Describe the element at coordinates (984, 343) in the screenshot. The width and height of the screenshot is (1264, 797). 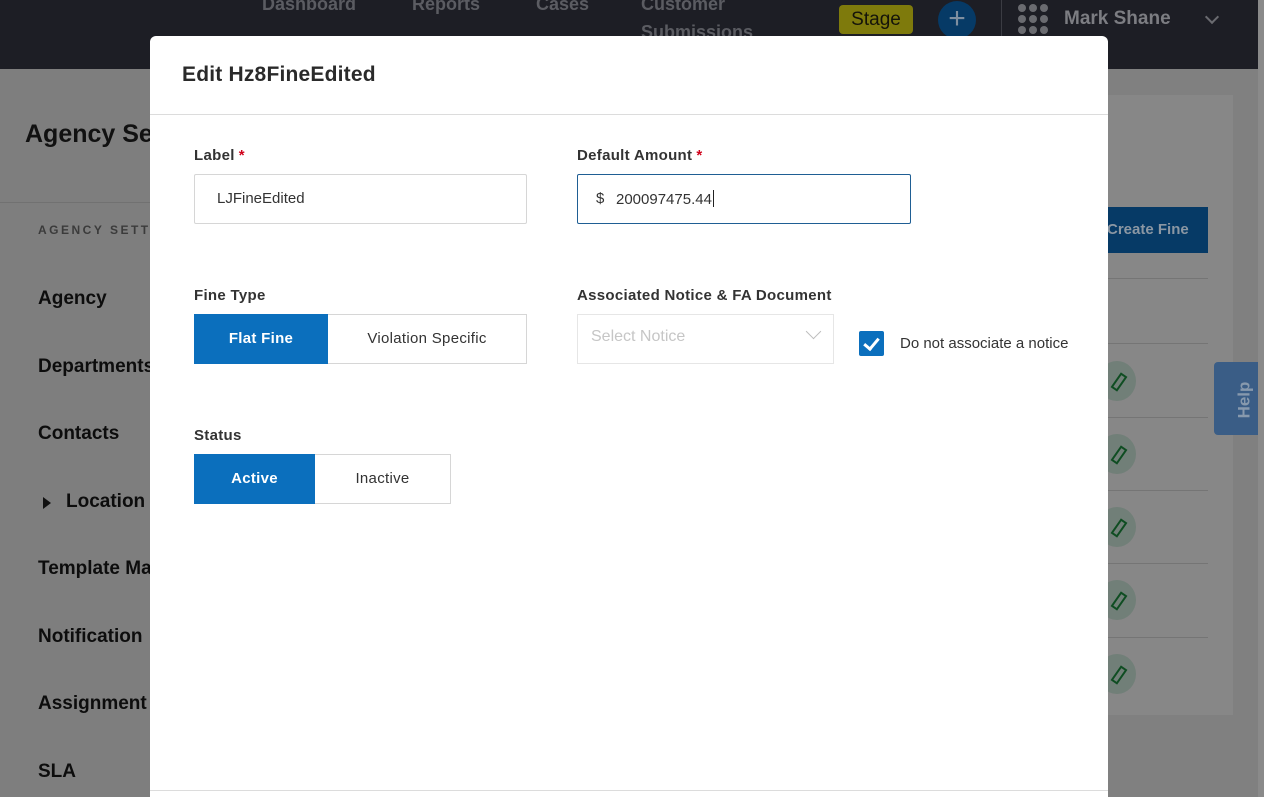
I see `no-notice-checkbox-label: Do not associate a notice` at that location.